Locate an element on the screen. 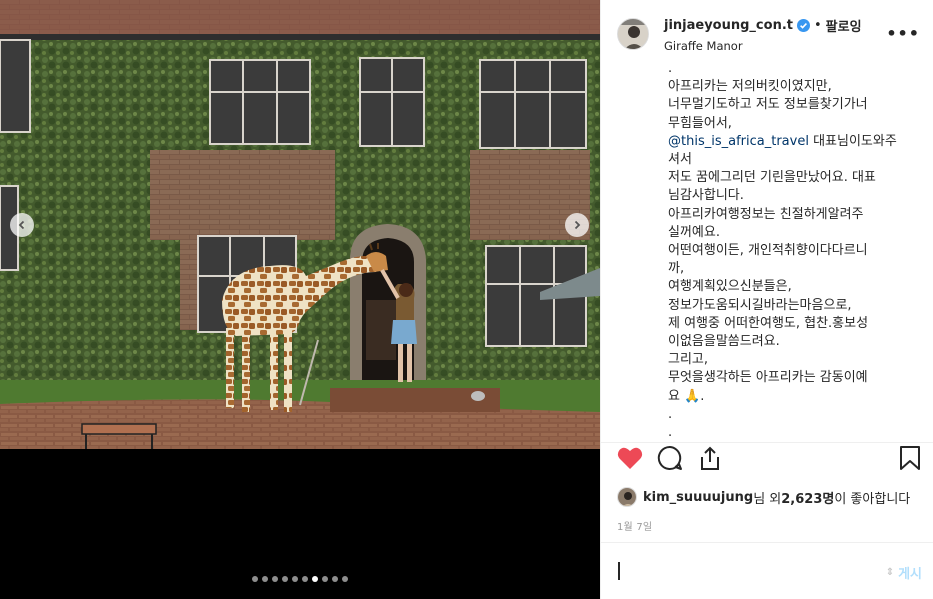 The image size is (933, 599). caption-line: 정보가도움되시길바라는마음으로, is located at coordinates (760, 305).